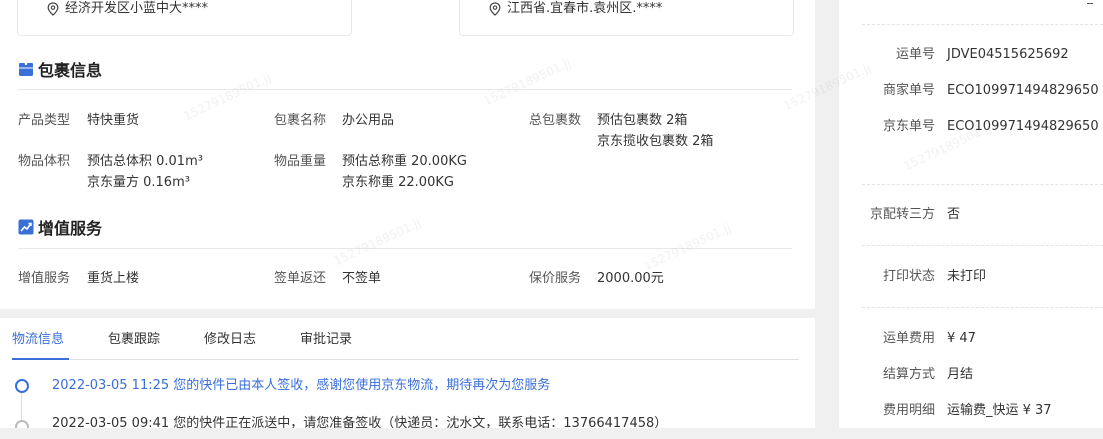 Image resolution: width=1103 pixels, height=439 pixels. I want to click on product-type-label: 产品类型, so click(44, 120).